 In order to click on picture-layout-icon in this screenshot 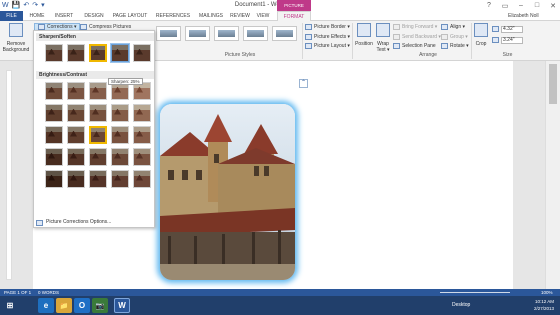, I will do `click(308, 46)`.